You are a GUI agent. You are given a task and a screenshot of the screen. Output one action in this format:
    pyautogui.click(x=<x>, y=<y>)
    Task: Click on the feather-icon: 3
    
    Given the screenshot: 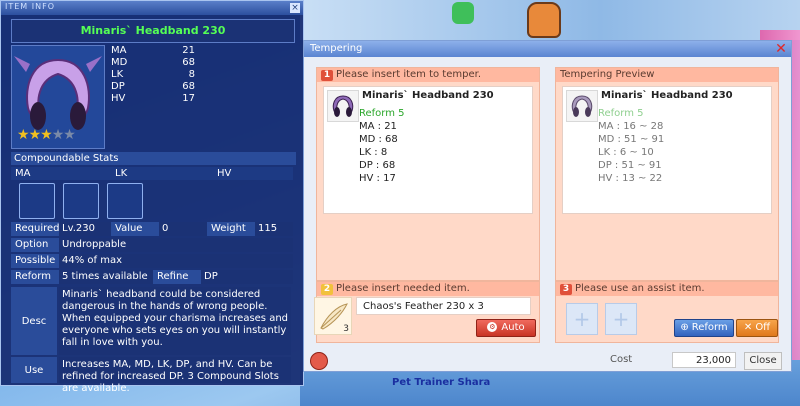 What is the action you would take?
    pyautogui.click(x=333, y=316)
    